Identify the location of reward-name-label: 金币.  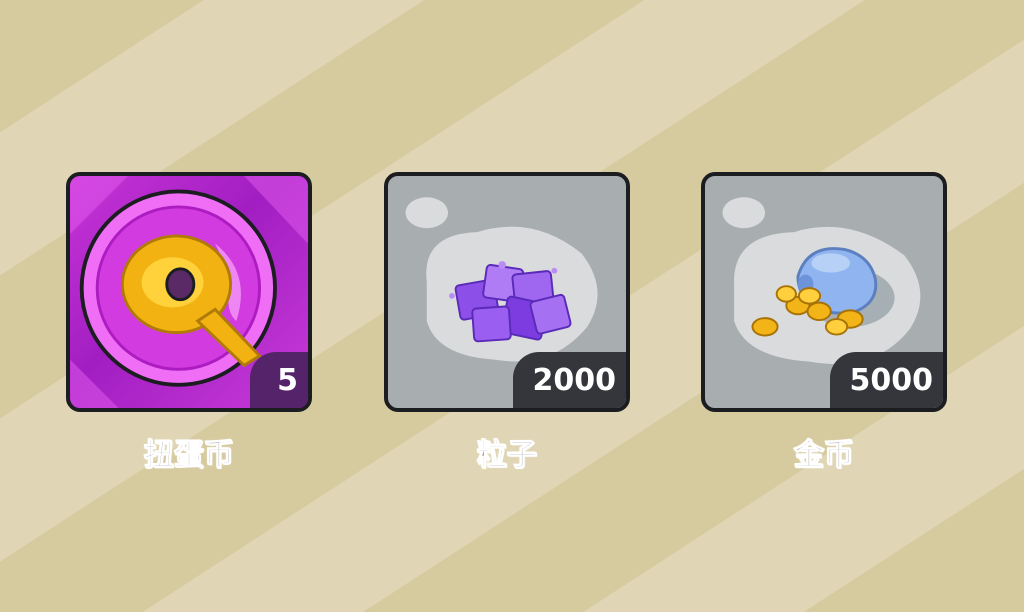
(824, 456).